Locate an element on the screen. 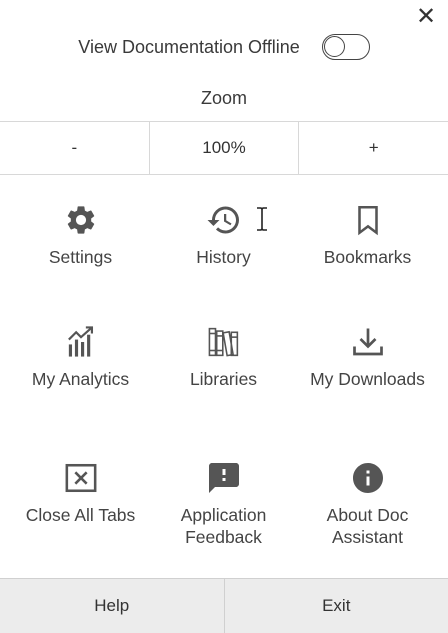 Image resolution: width=448 pixels, height=633 pixels. gear-icon is located at coordinates (81, 220).